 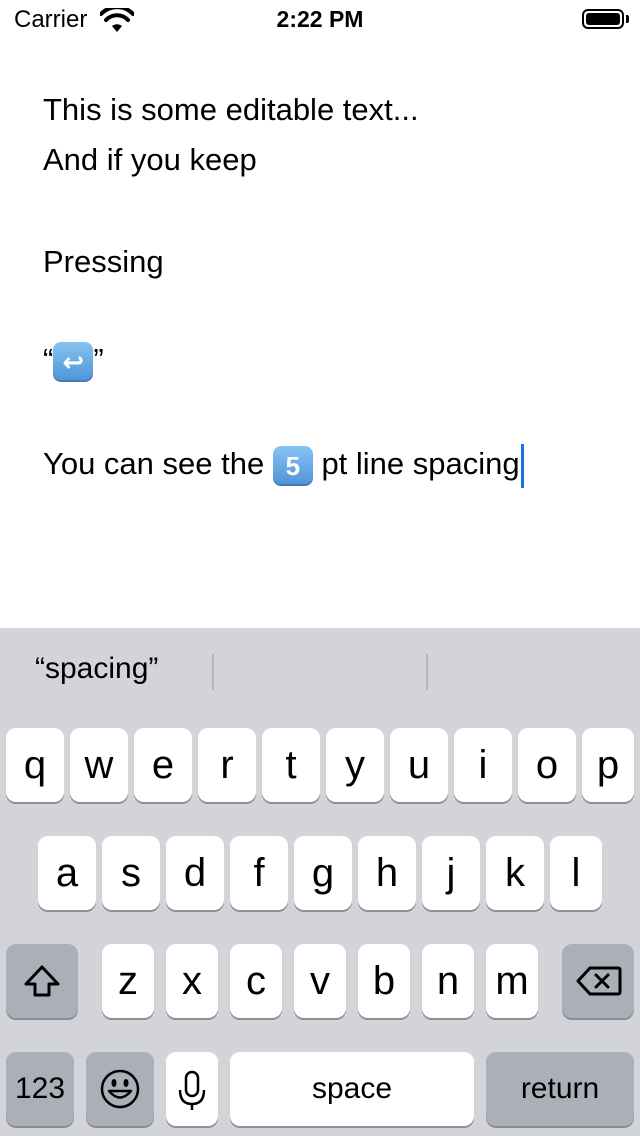 I want to click on key-n: n, so click(x=448, y=981).